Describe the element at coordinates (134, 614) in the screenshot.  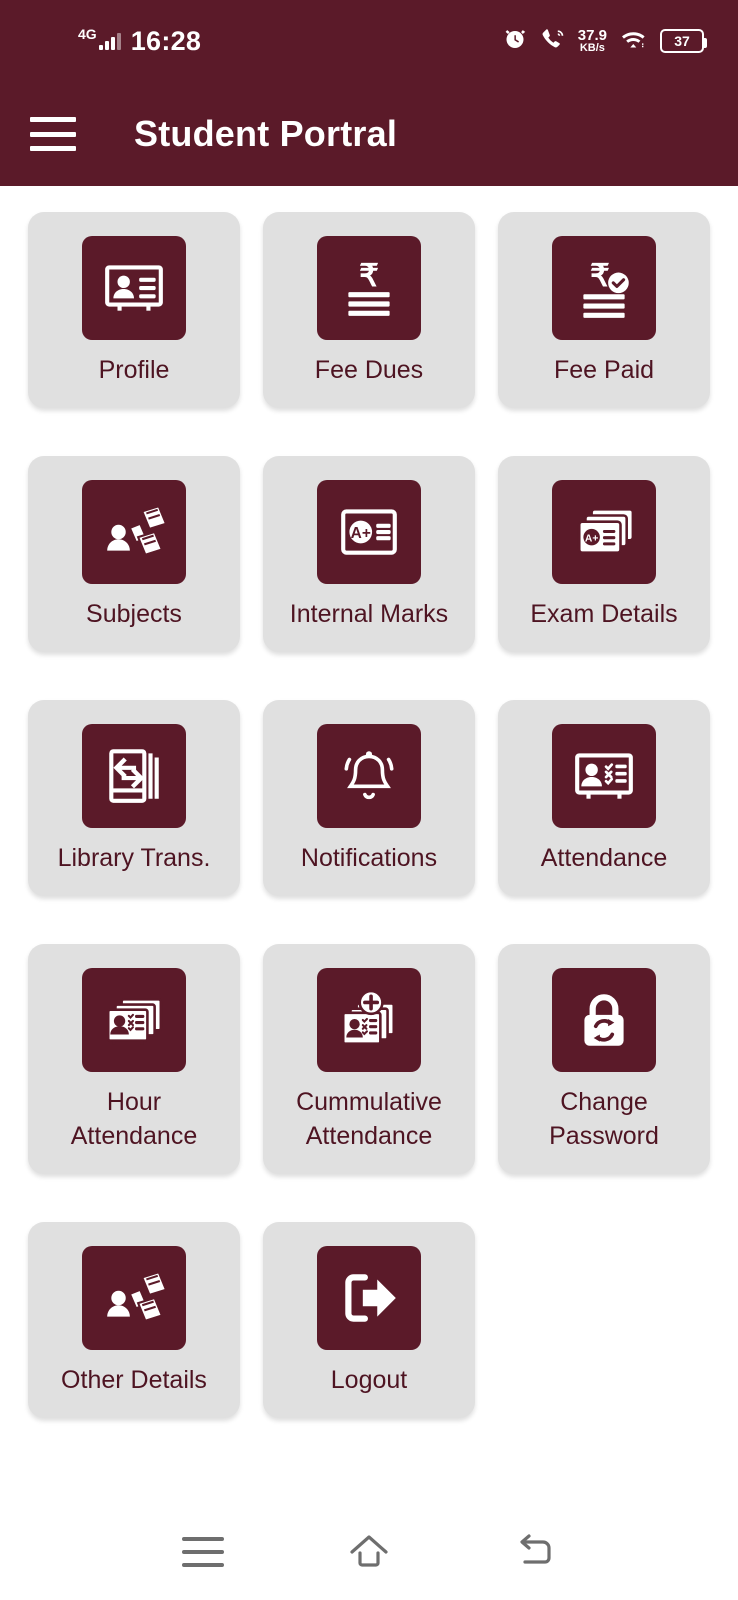
I see `menu-tile-label: Subjects` at that location.